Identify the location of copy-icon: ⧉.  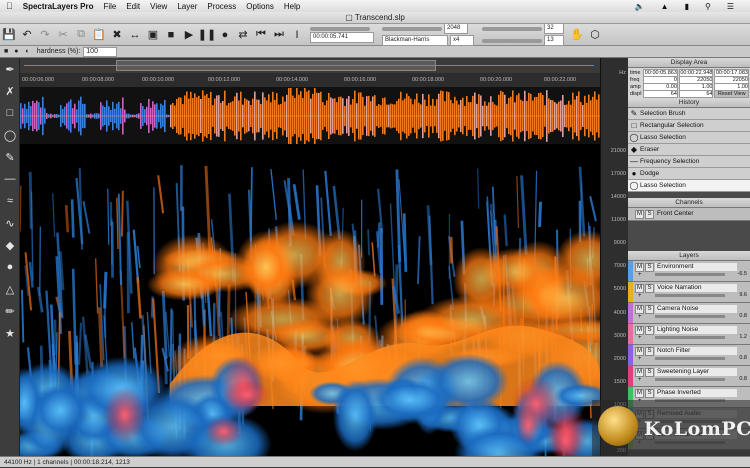
(81, 35).